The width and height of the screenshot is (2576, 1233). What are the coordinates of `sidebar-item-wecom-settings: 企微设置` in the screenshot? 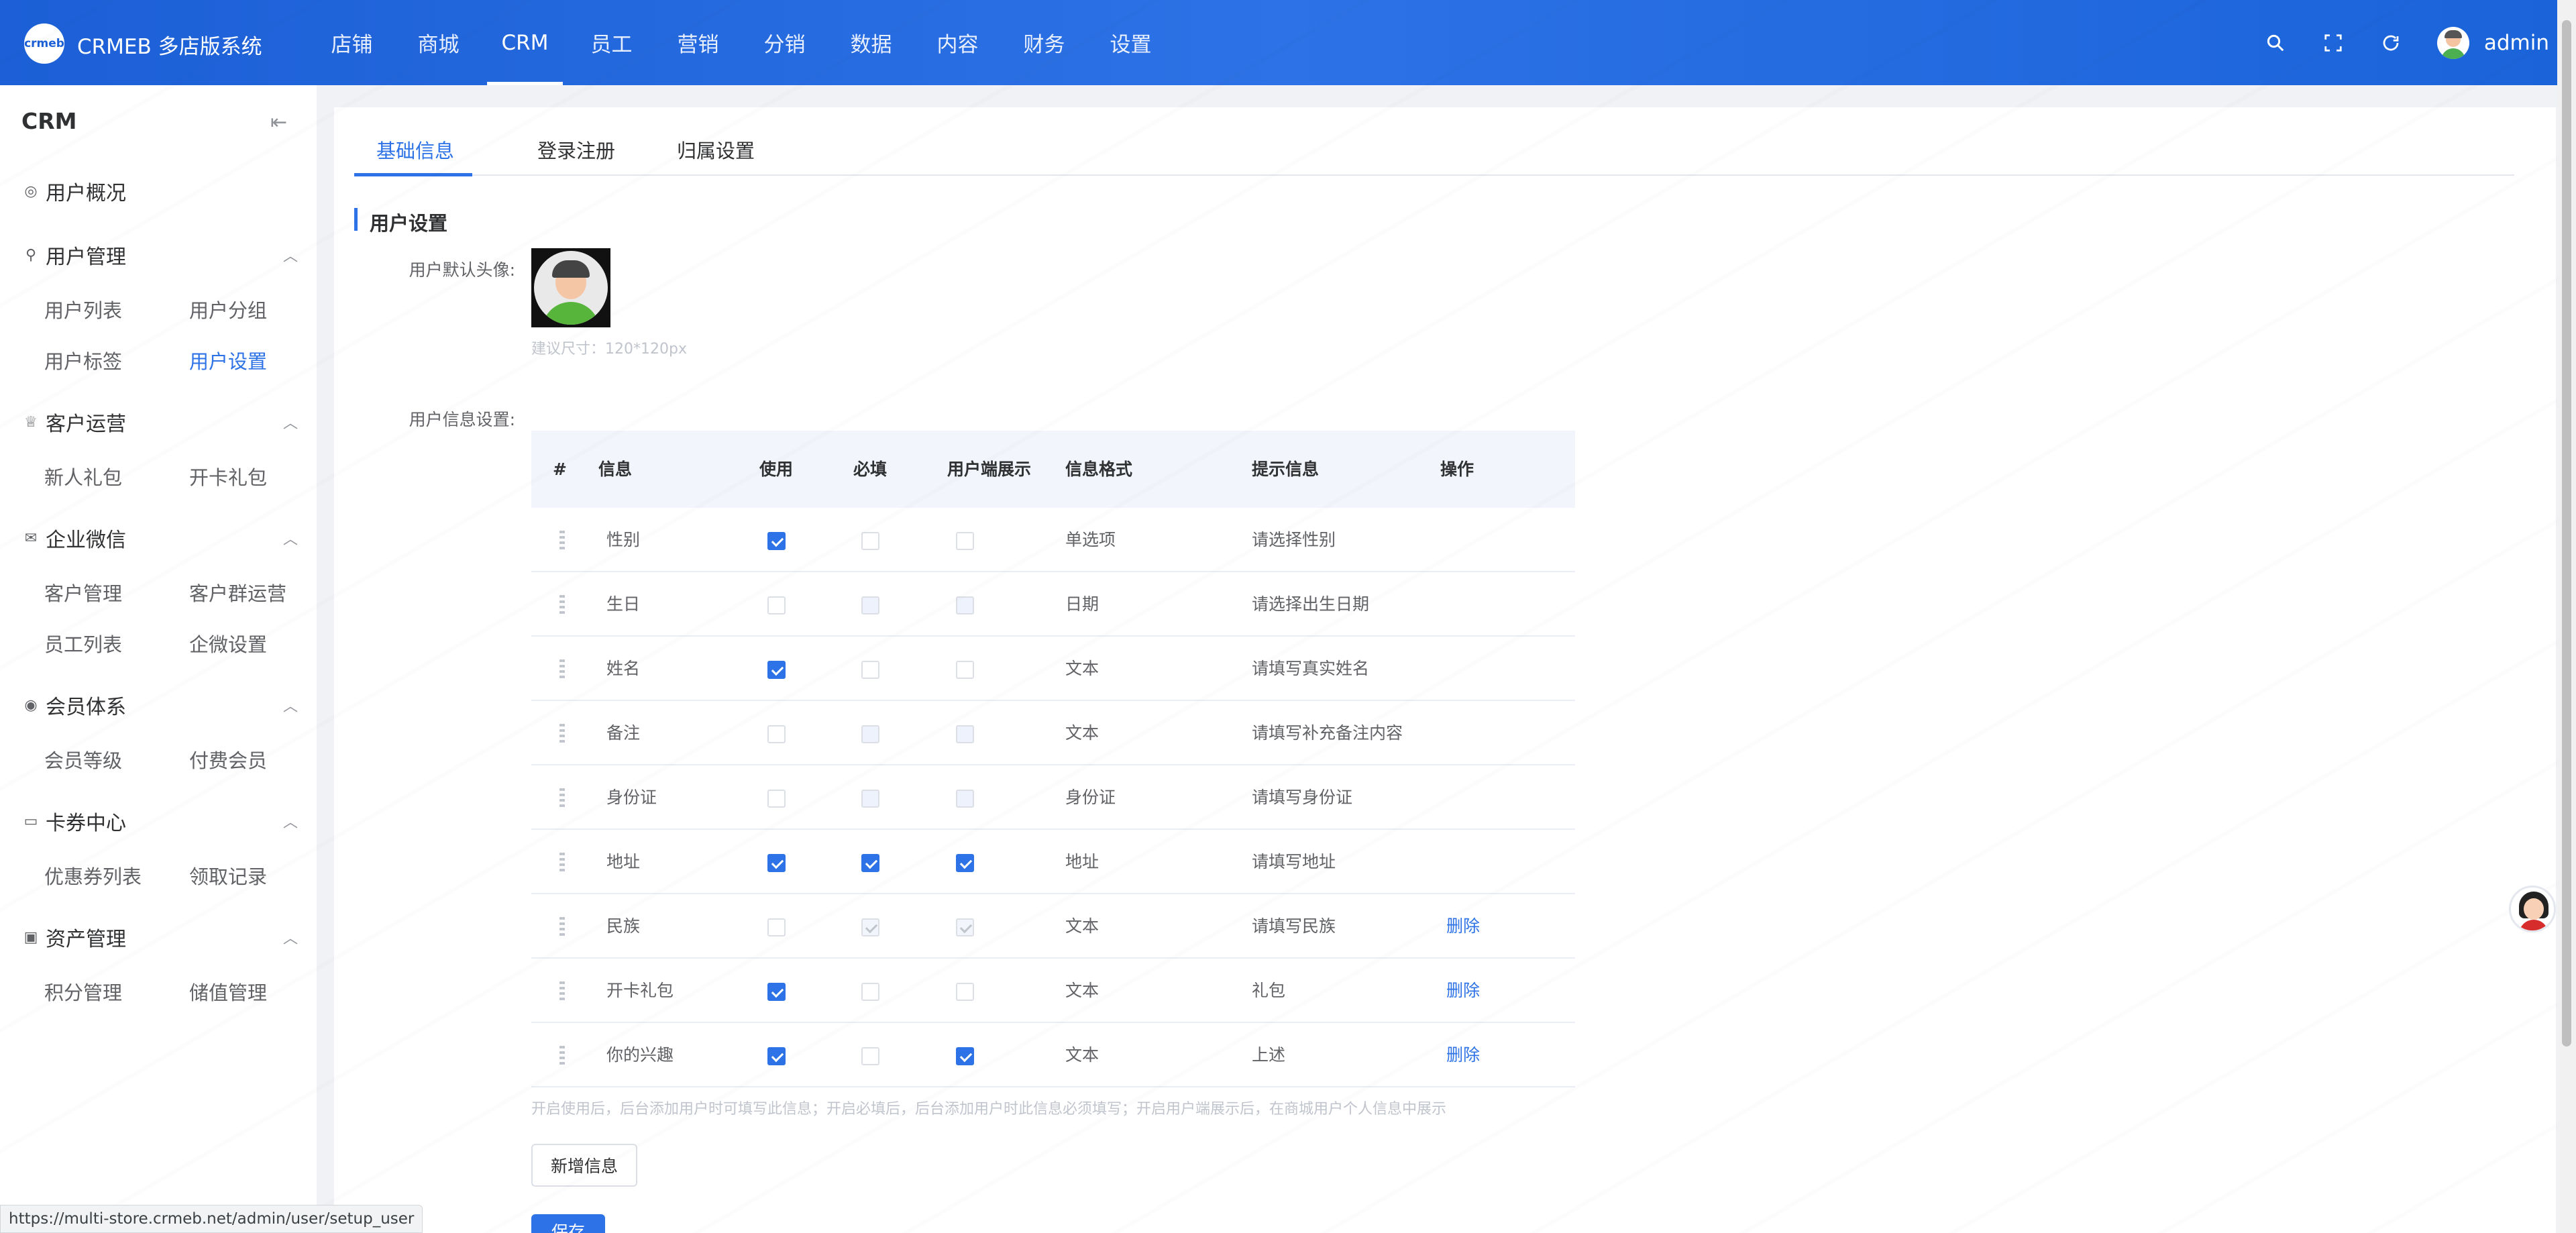 It's located at (228, 643).